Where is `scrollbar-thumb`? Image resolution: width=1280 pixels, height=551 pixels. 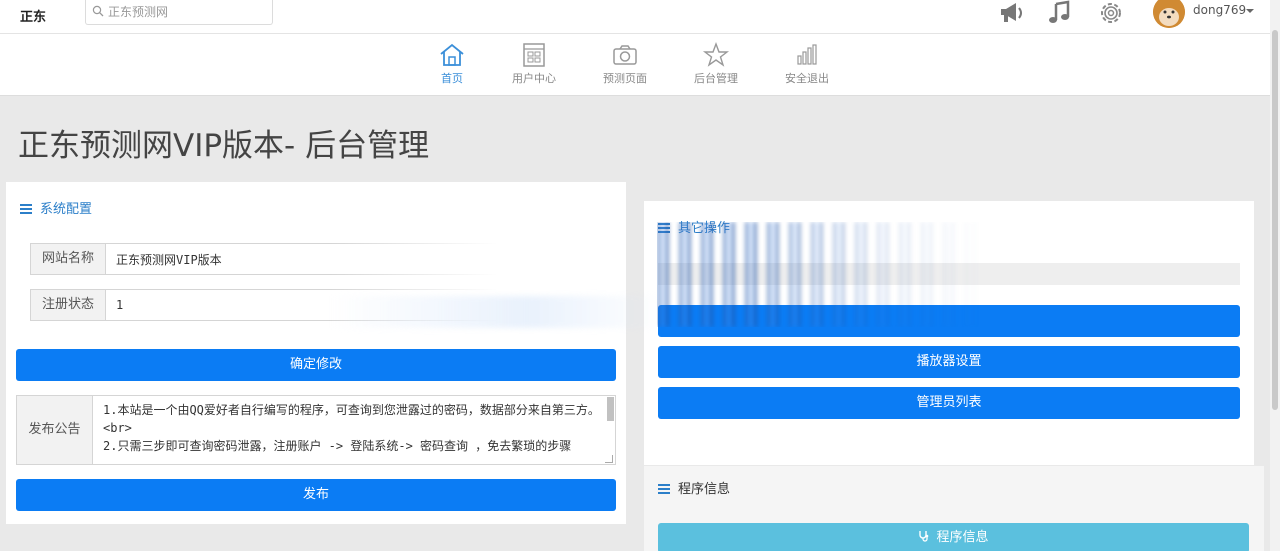
scrollbar-thumb is located at coordinates (1275, 220).